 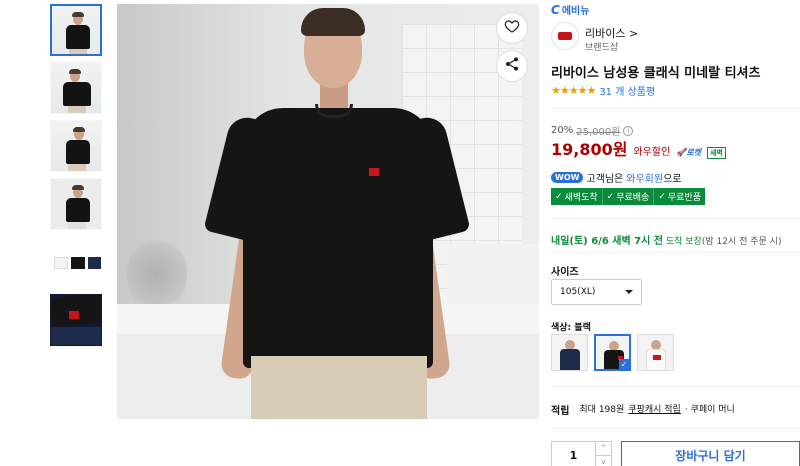 I want to click on quantity-up-button: ^, so click(x=603, y=448).